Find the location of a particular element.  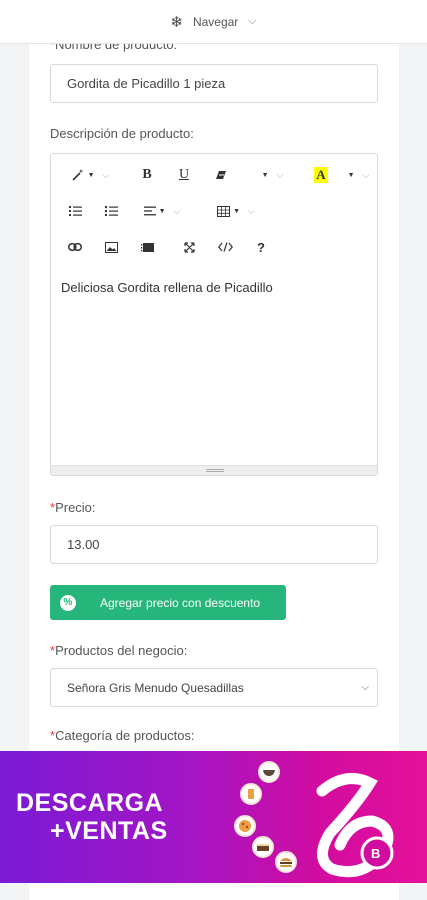

resize-grip-icon is located at coordinates (215, 470).